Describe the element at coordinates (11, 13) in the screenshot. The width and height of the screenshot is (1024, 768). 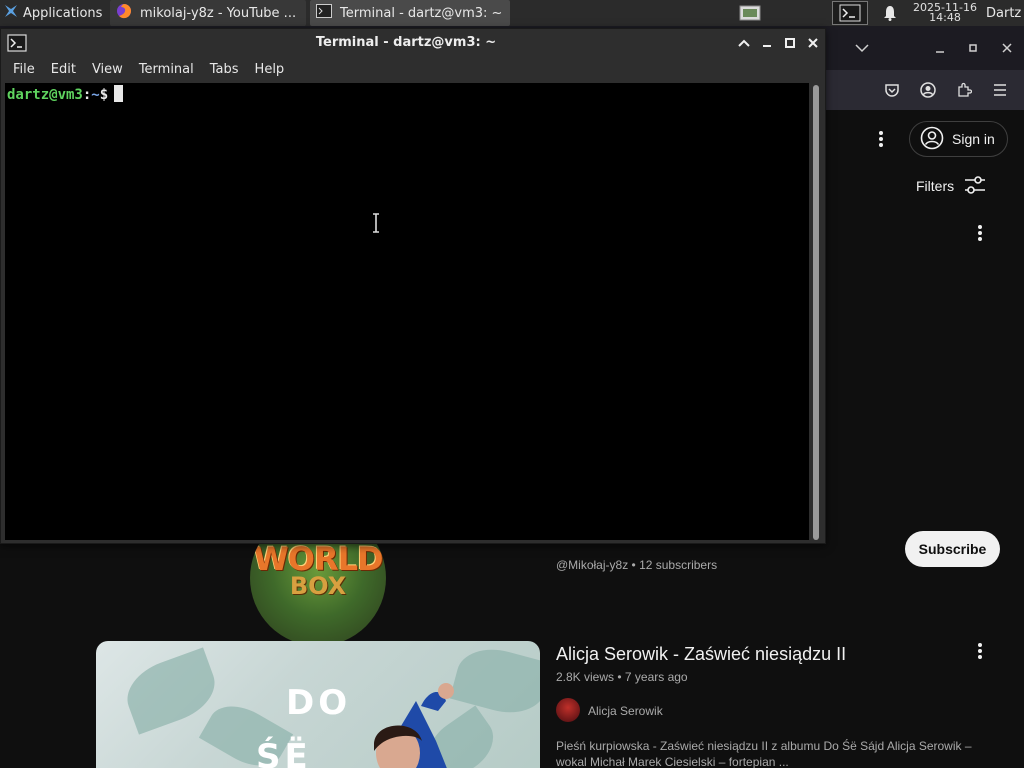
I see `xfce-logo-icon` at that location.